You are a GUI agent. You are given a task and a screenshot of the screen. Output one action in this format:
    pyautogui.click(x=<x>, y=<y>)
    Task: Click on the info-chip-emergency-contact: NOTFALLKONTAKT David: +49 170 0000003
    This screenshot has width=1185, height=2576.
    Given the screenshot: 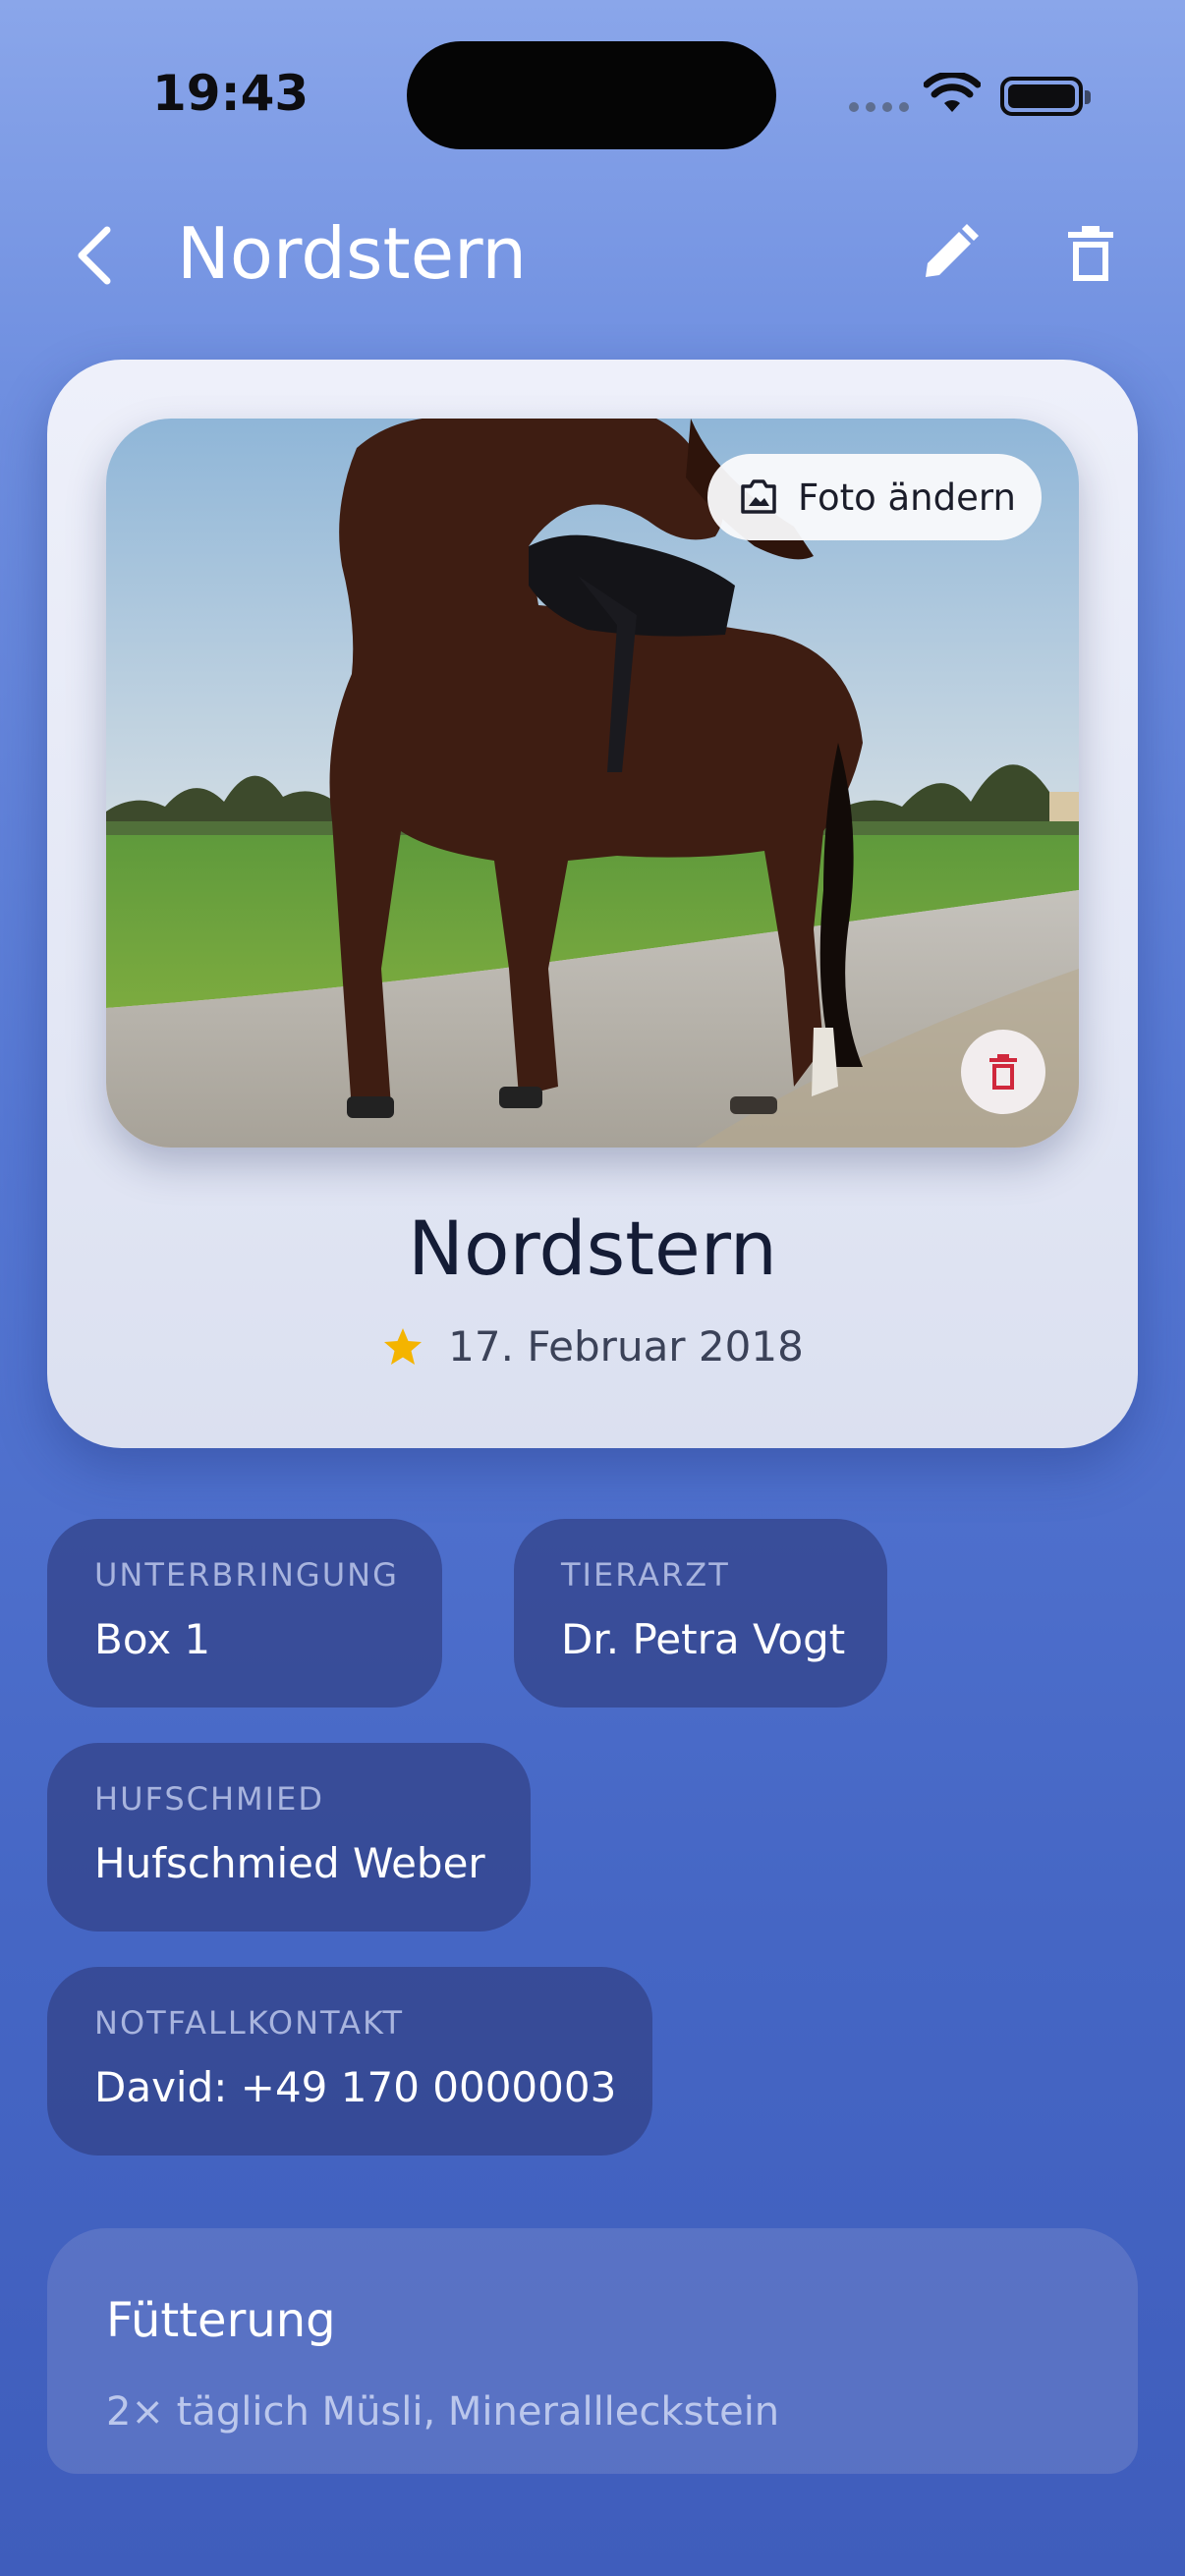 What is the action you would take?
    pyautogui.click(x=350, y=2061)
    